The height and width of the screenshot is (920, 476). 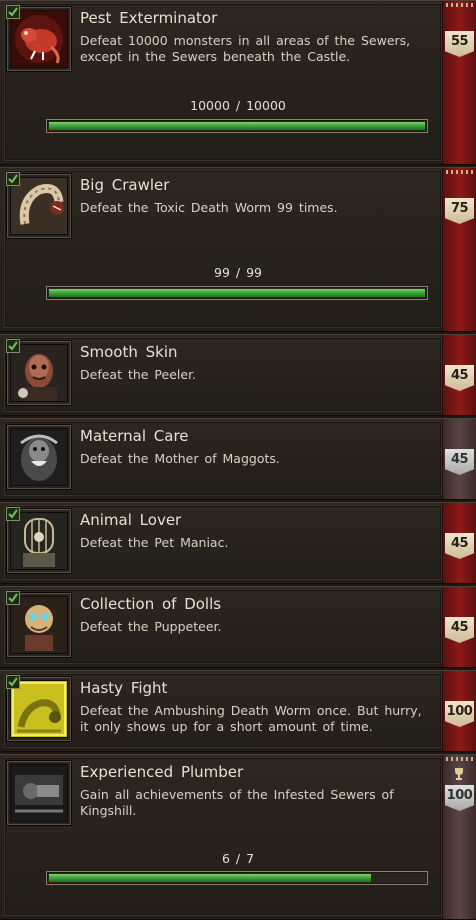 What do you see at coordinates (39, 457) in the screenshot?
I see `mother-maggots-icon` at bounding box center [39, 457].